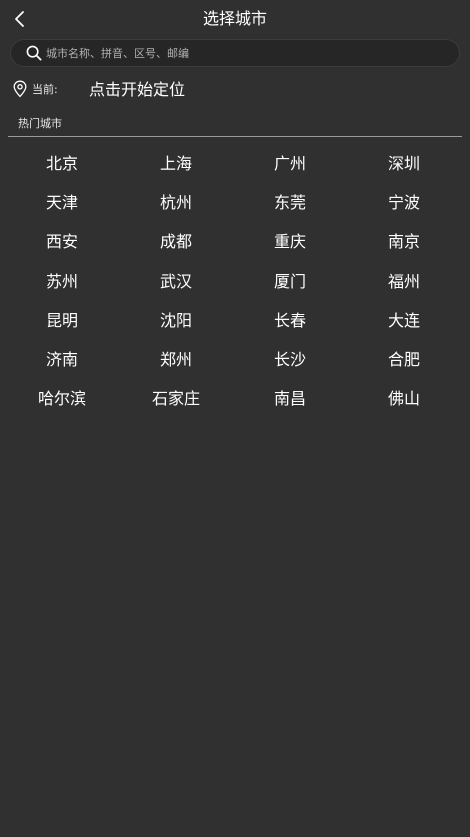 This screenshot has width=470, height=837. I want to click on start-locate-button: 点击开始定位, so click(137, 90).